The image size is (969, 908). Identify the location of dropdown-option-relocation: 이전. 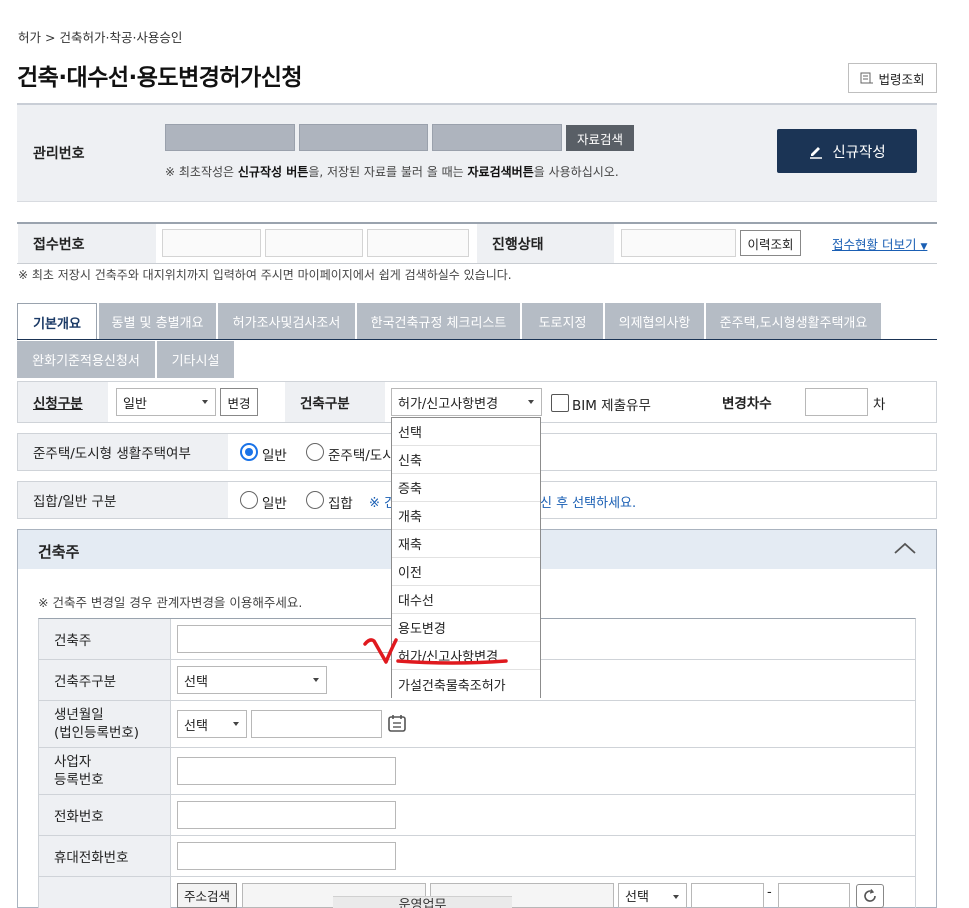
(466, 572).